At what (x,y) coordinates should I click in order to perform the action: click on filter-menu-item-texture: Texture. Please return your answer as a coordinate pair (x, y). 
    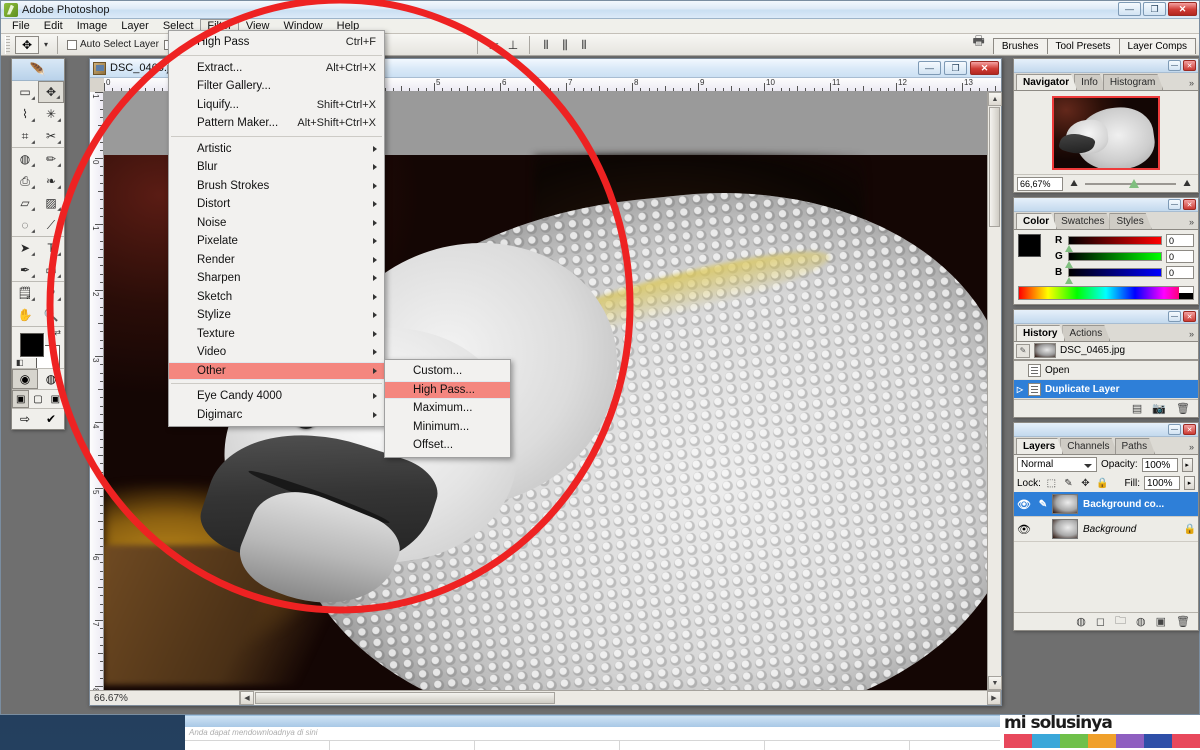
    Looking at the image, I should click on (276, 334).